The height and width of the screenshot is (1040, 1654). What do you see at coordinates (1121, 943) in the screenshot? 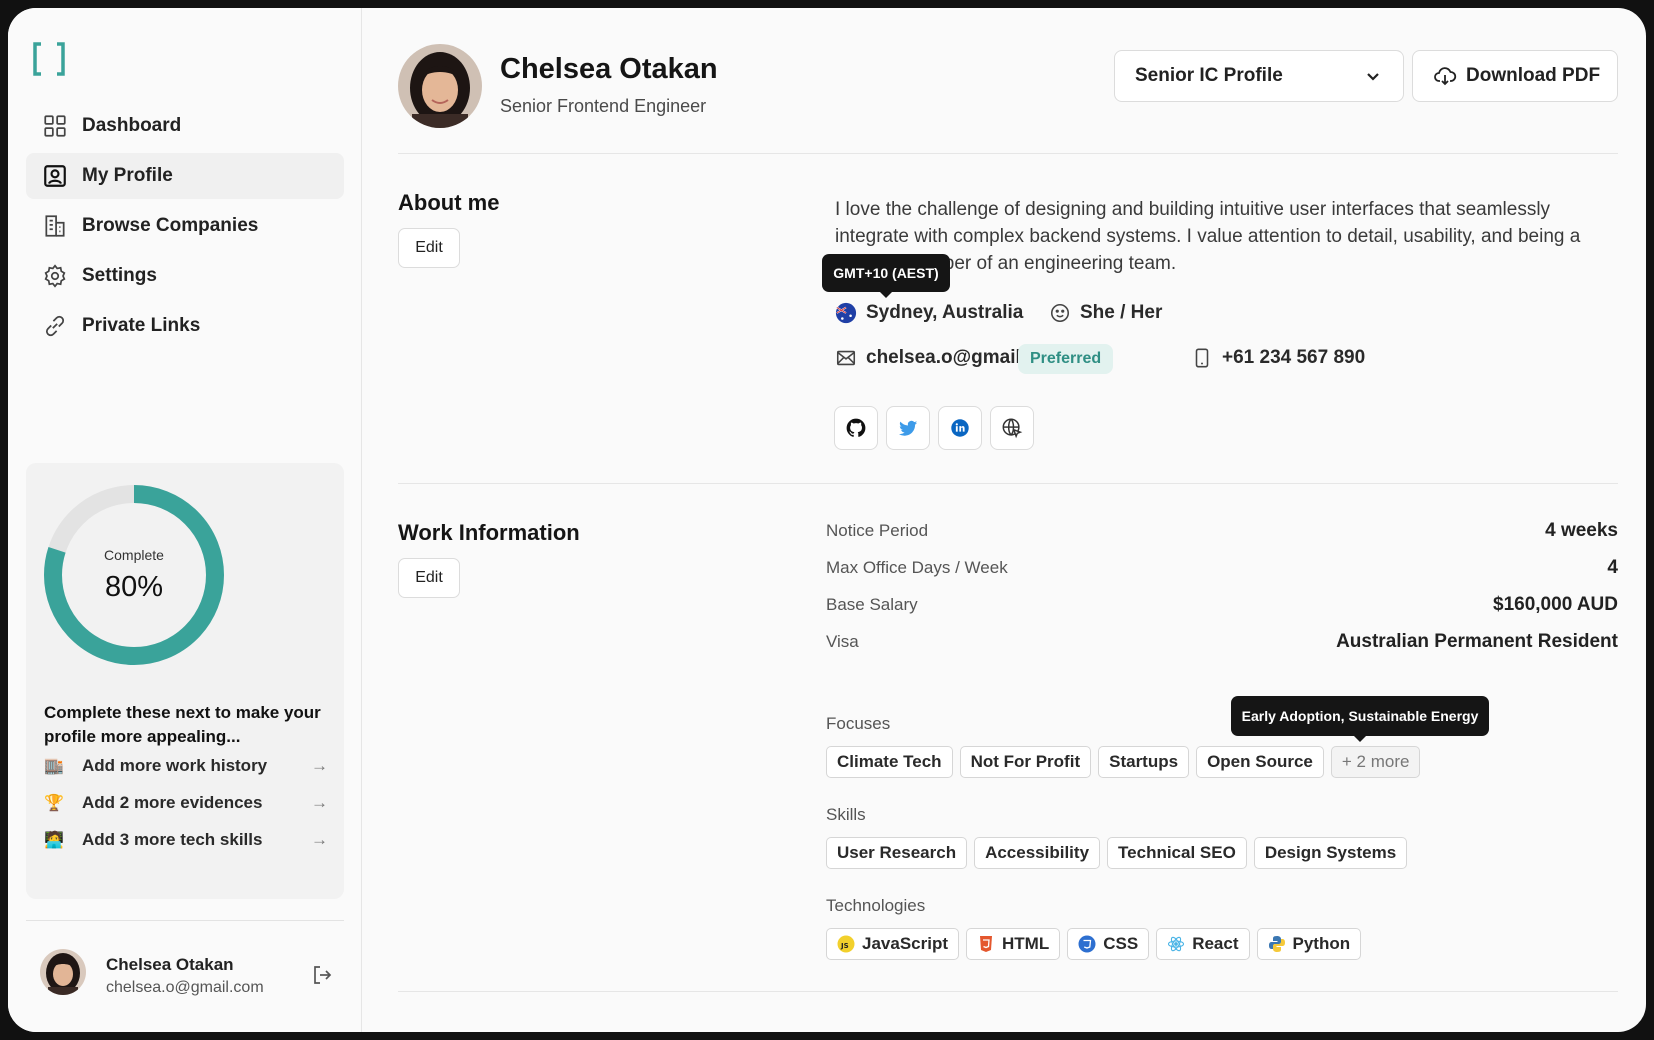
I see `tech-label: CSS` at bounding box center [1121, 943].